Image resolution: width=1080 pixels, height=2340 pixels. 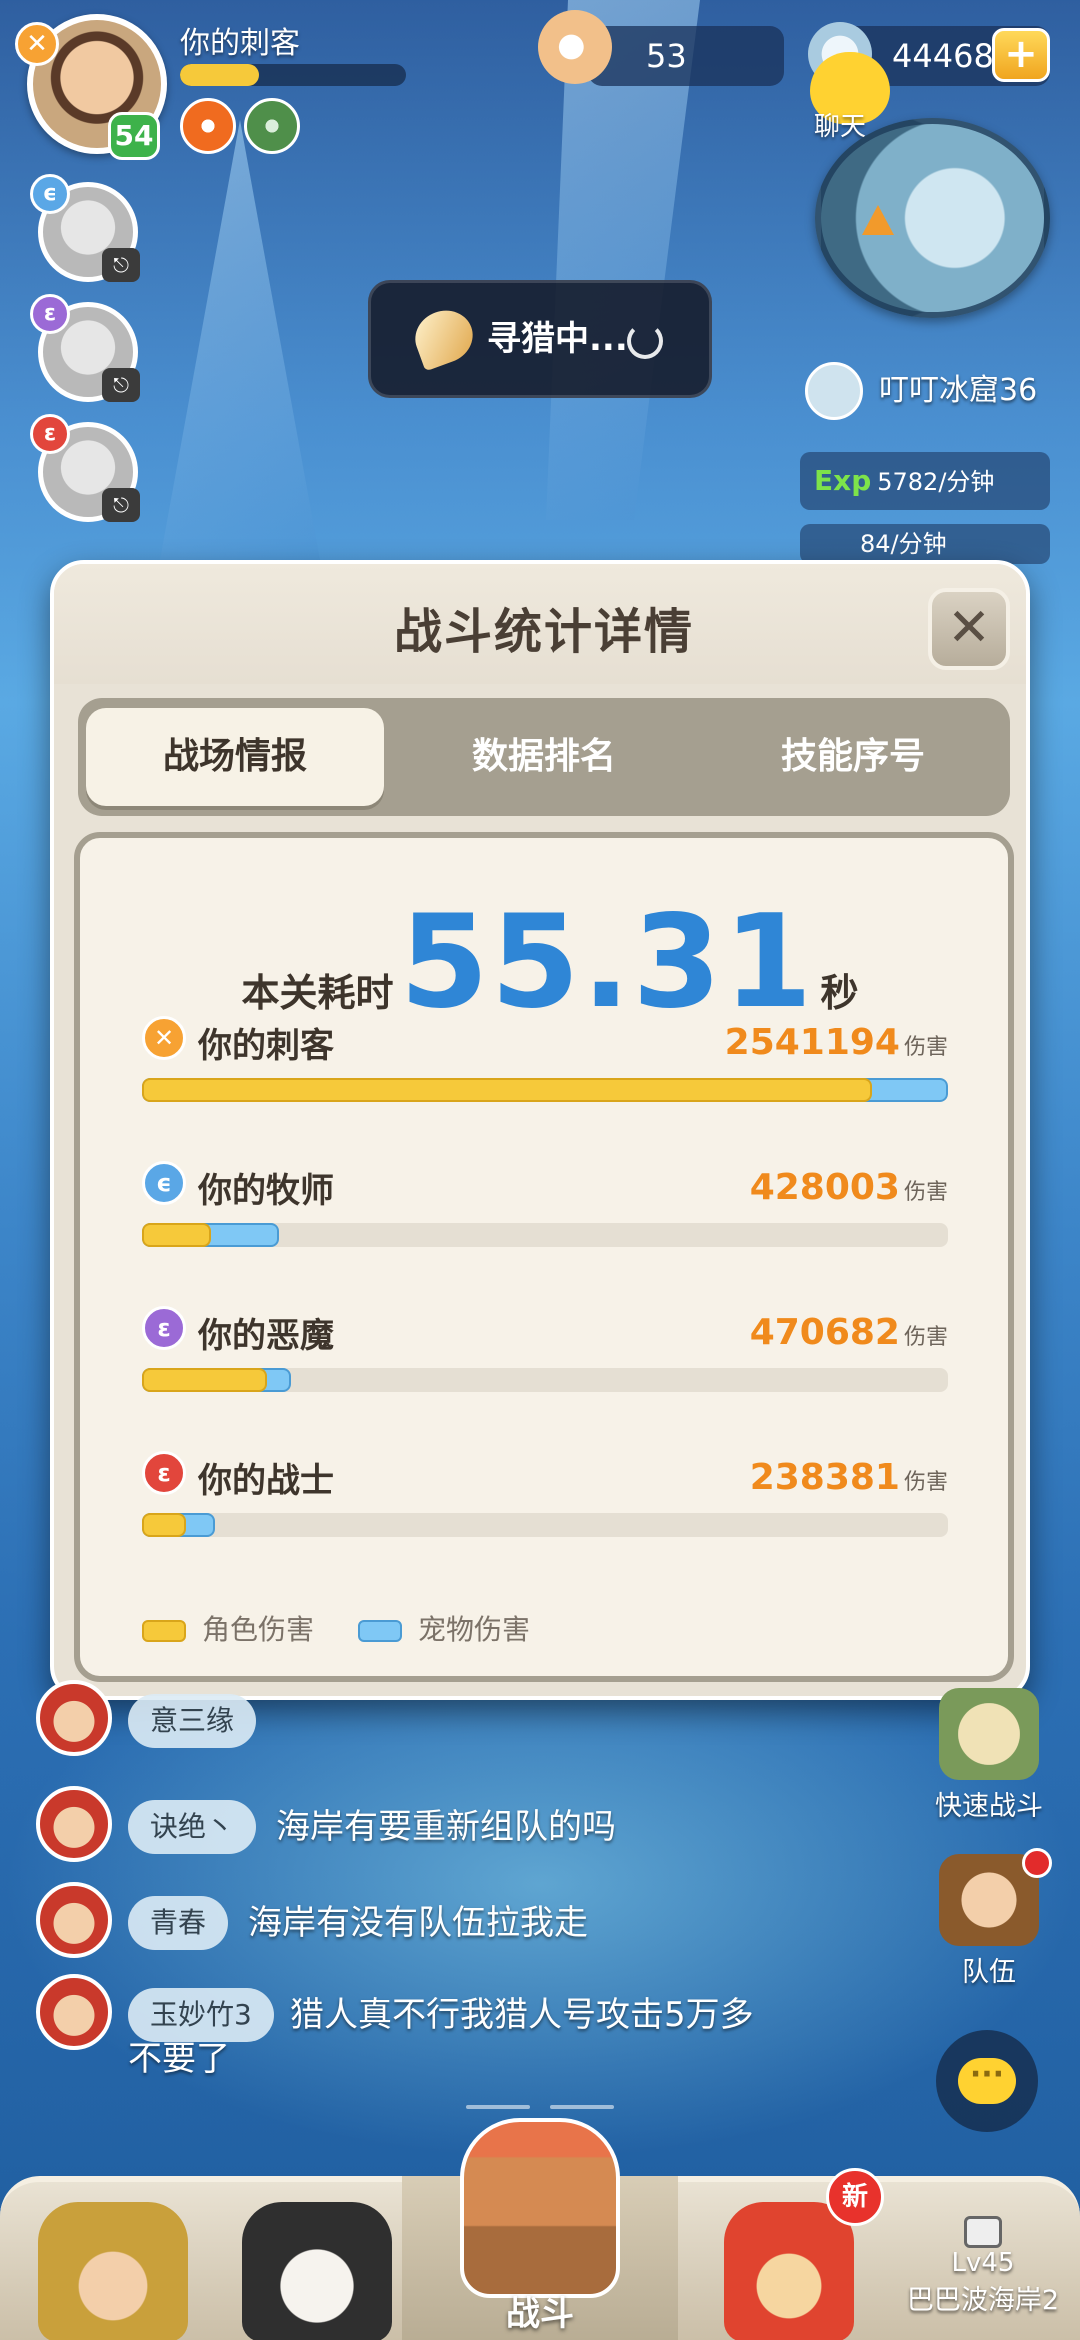 I want to click on notification-dot, so click(x=1037, y=1863).